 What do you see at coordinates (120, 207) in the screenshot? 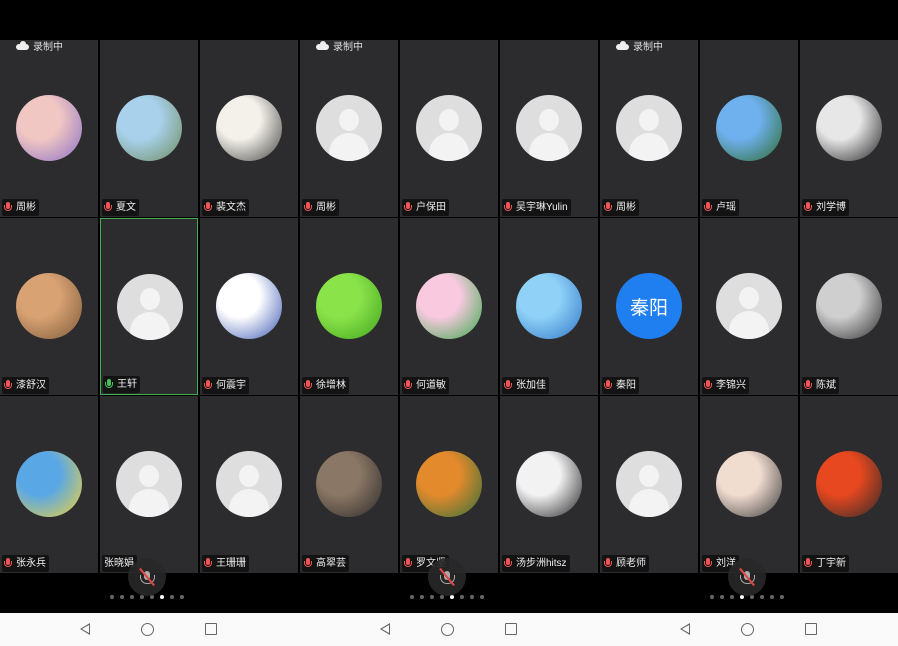
I see `name-tag: 夏文` at bounding box center [120, 207].